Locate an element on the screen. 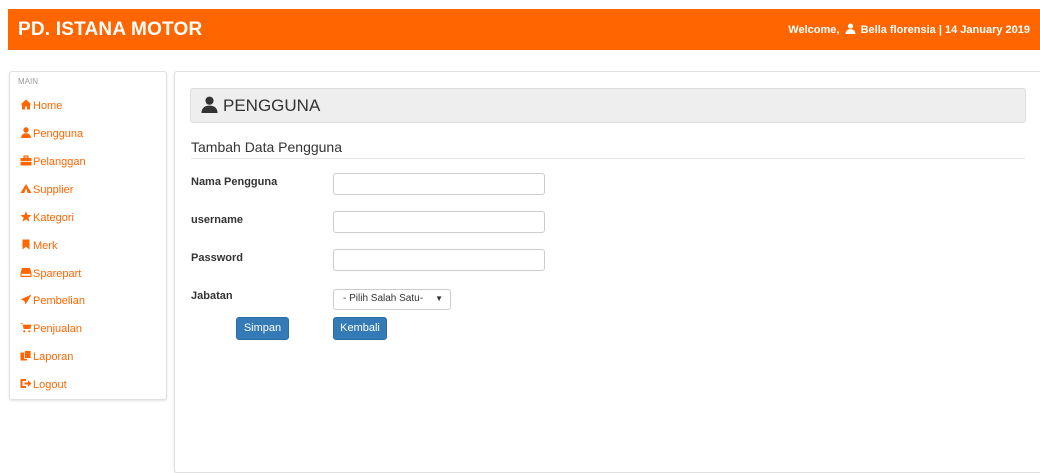 The height and width of the screenshot is (473, 1040). bookmark-icon is located at coordinates (26, 244).